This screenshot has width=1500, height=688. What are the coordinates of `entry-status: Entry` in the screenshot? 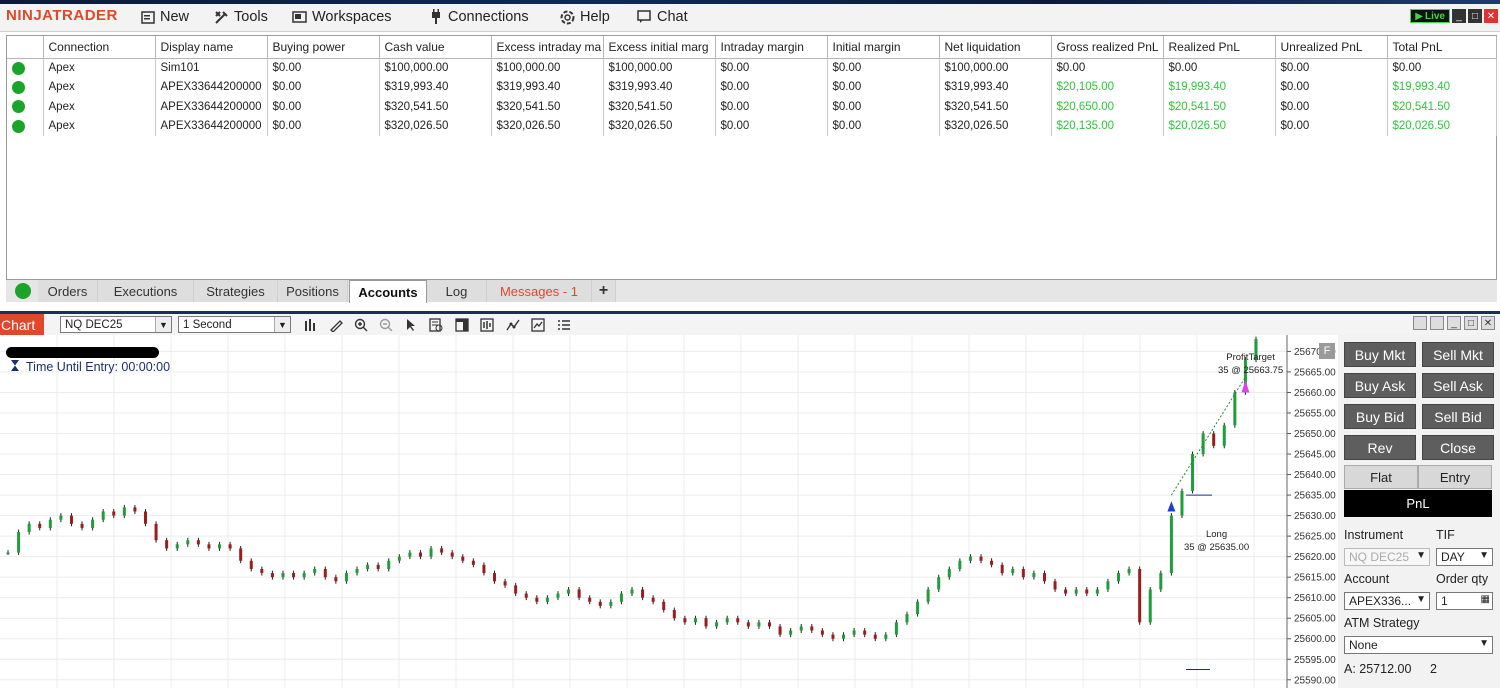 It's located at (1455, 477).